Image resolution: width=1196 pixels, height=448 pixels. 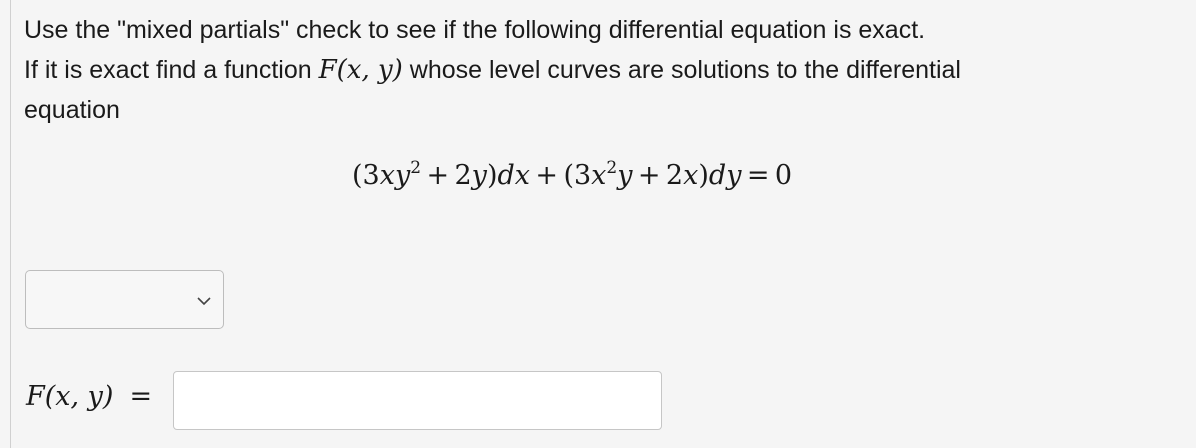 What do you see at coordinates (204, 301) in the screenshot?
I see `chevron-down-icon` at bounding box center [204, 301].